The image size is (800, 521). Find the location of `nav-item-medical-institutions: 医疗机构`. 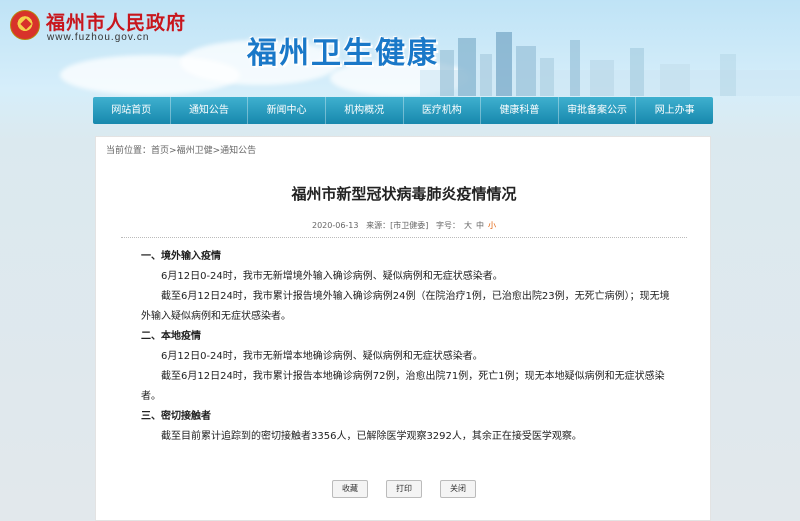

nav-item-medical-institutions: 医疗机构 is located at coordinates (443, 110).